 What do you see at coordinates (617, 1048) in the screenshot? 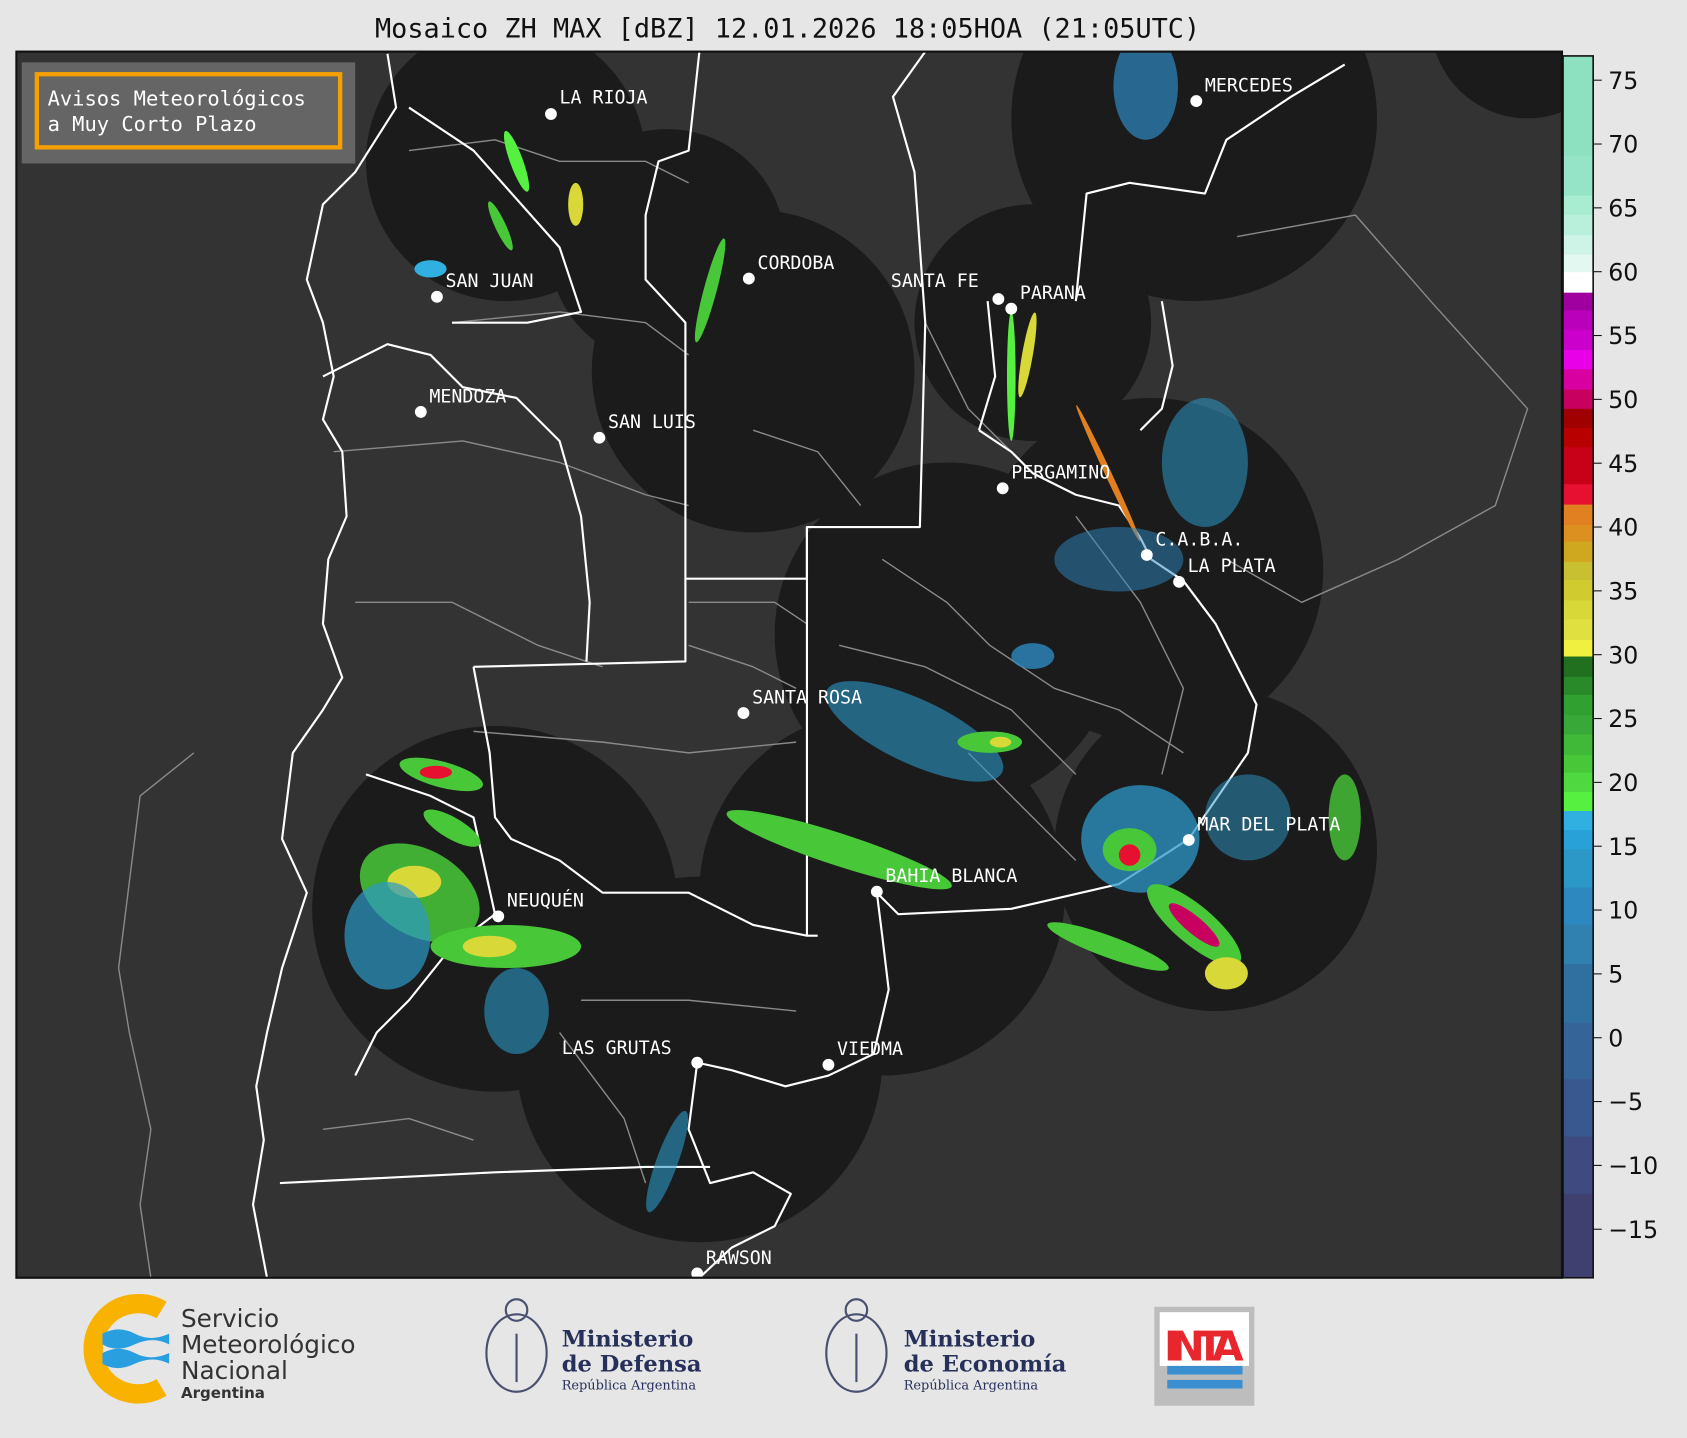
I see `city-label: LAS GRUTAS` at bounding box center [617, 1048].